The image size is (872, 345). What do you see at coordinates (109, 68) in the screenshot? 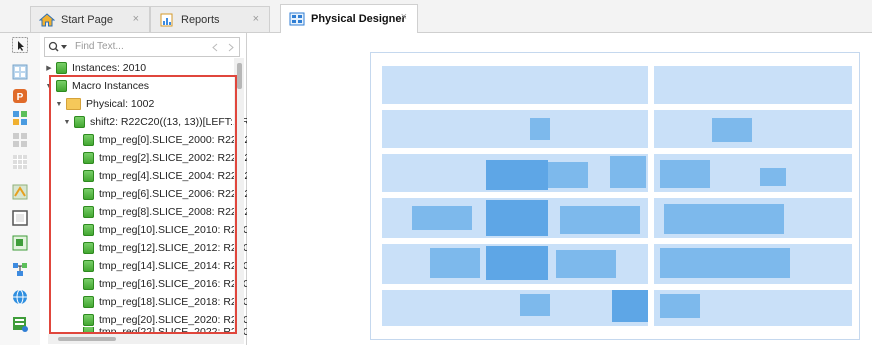
I see `tree-node-label: Instances: 2010` at bounding box center [109, 68].